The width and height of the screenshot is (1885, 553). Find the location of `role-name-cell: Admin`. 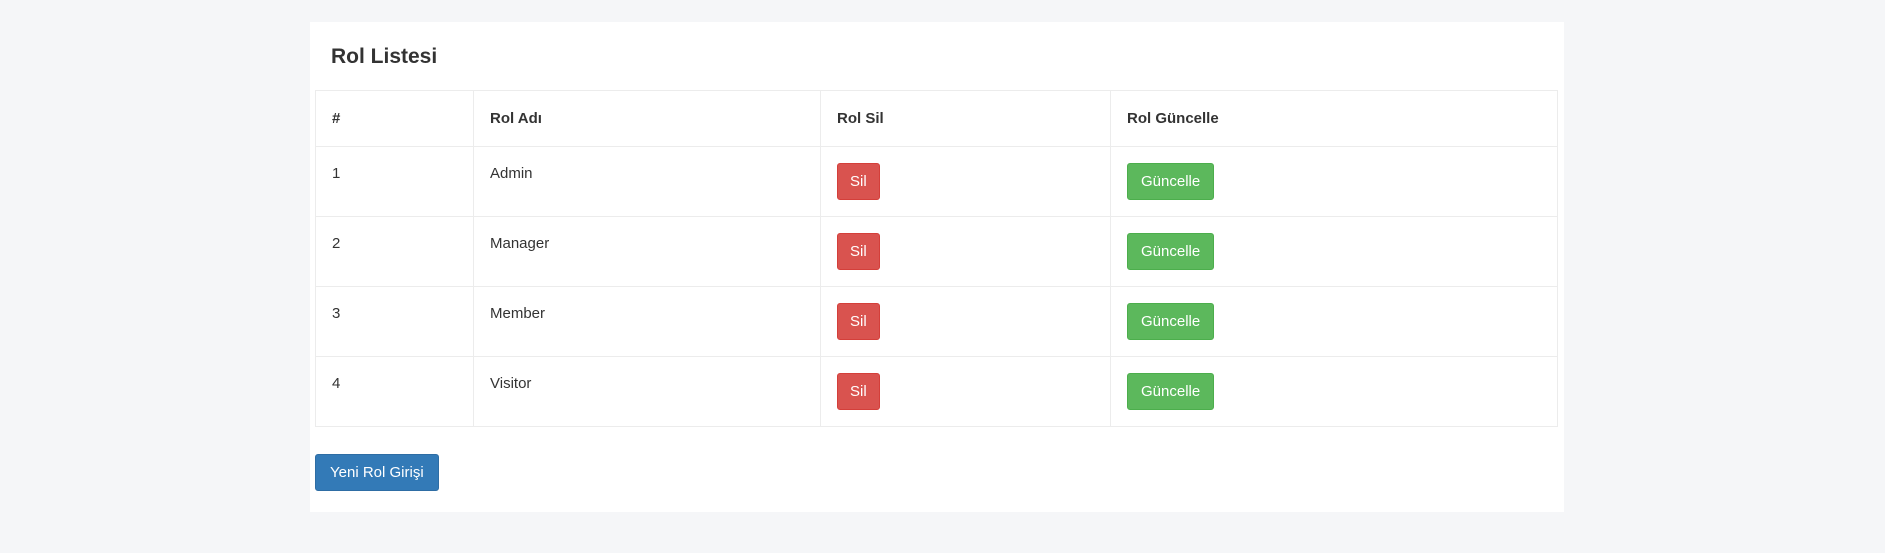

role-name-cell: Admin is located at coordinates (647, 181).